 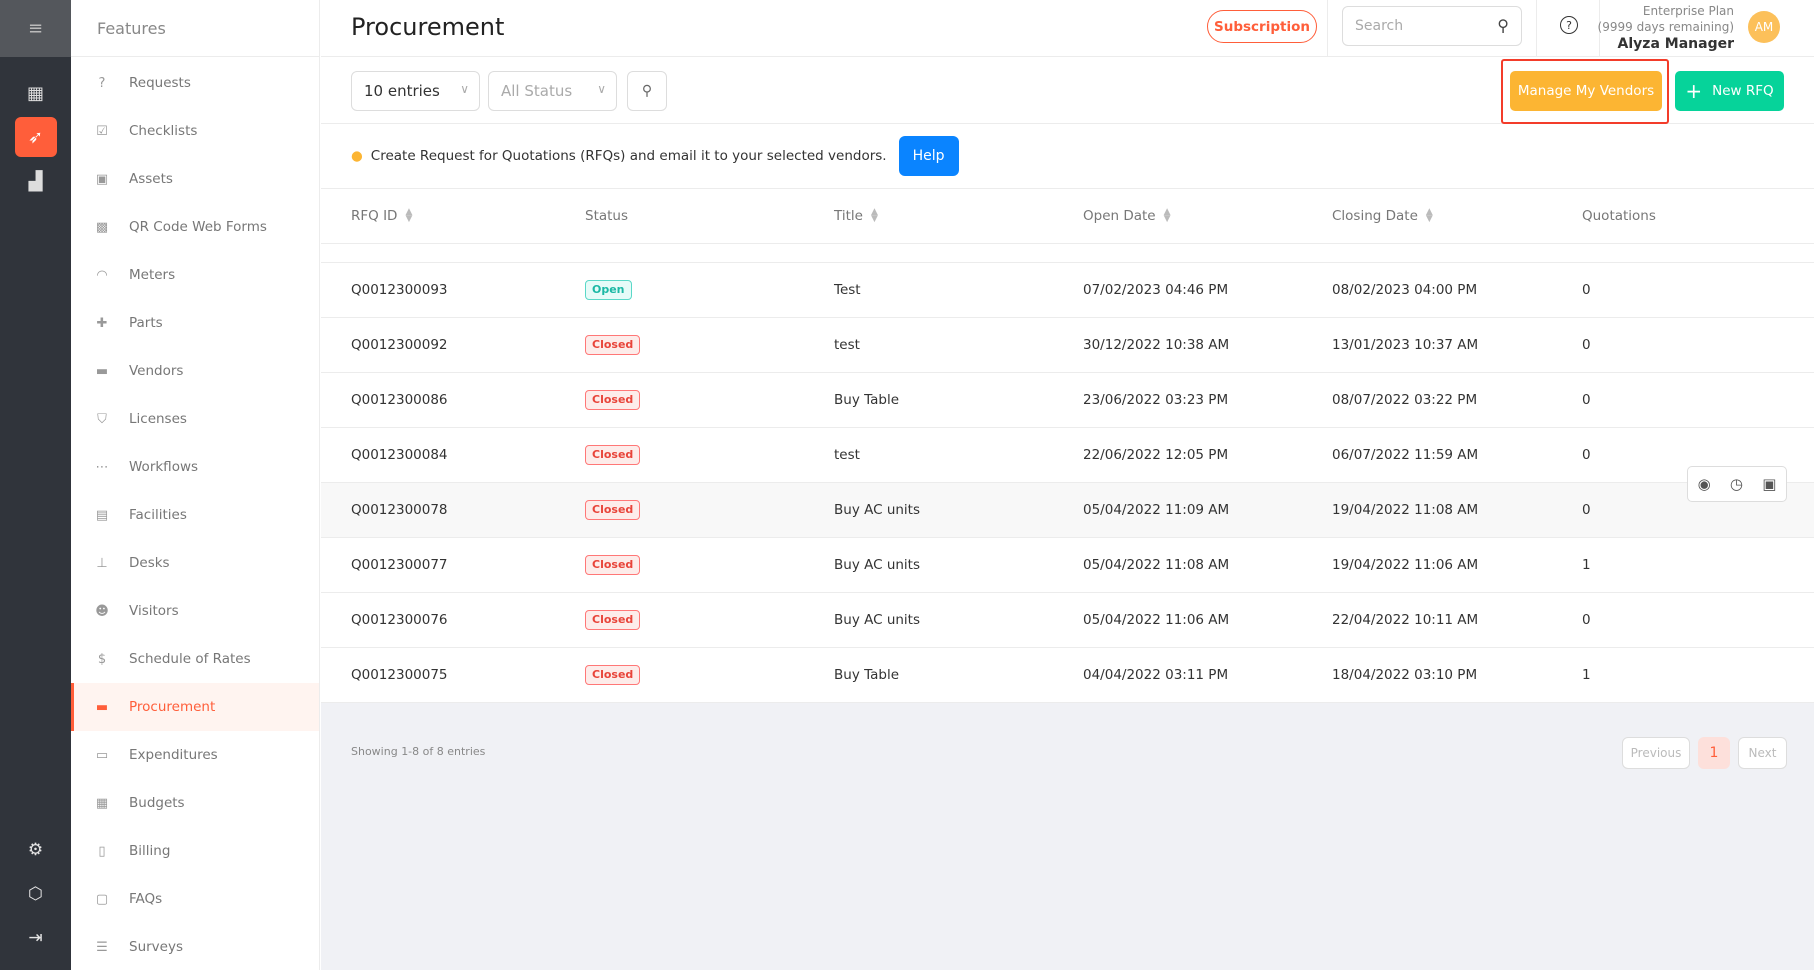 I want to click on table-cell: 0, so click(x=1586, y=620).